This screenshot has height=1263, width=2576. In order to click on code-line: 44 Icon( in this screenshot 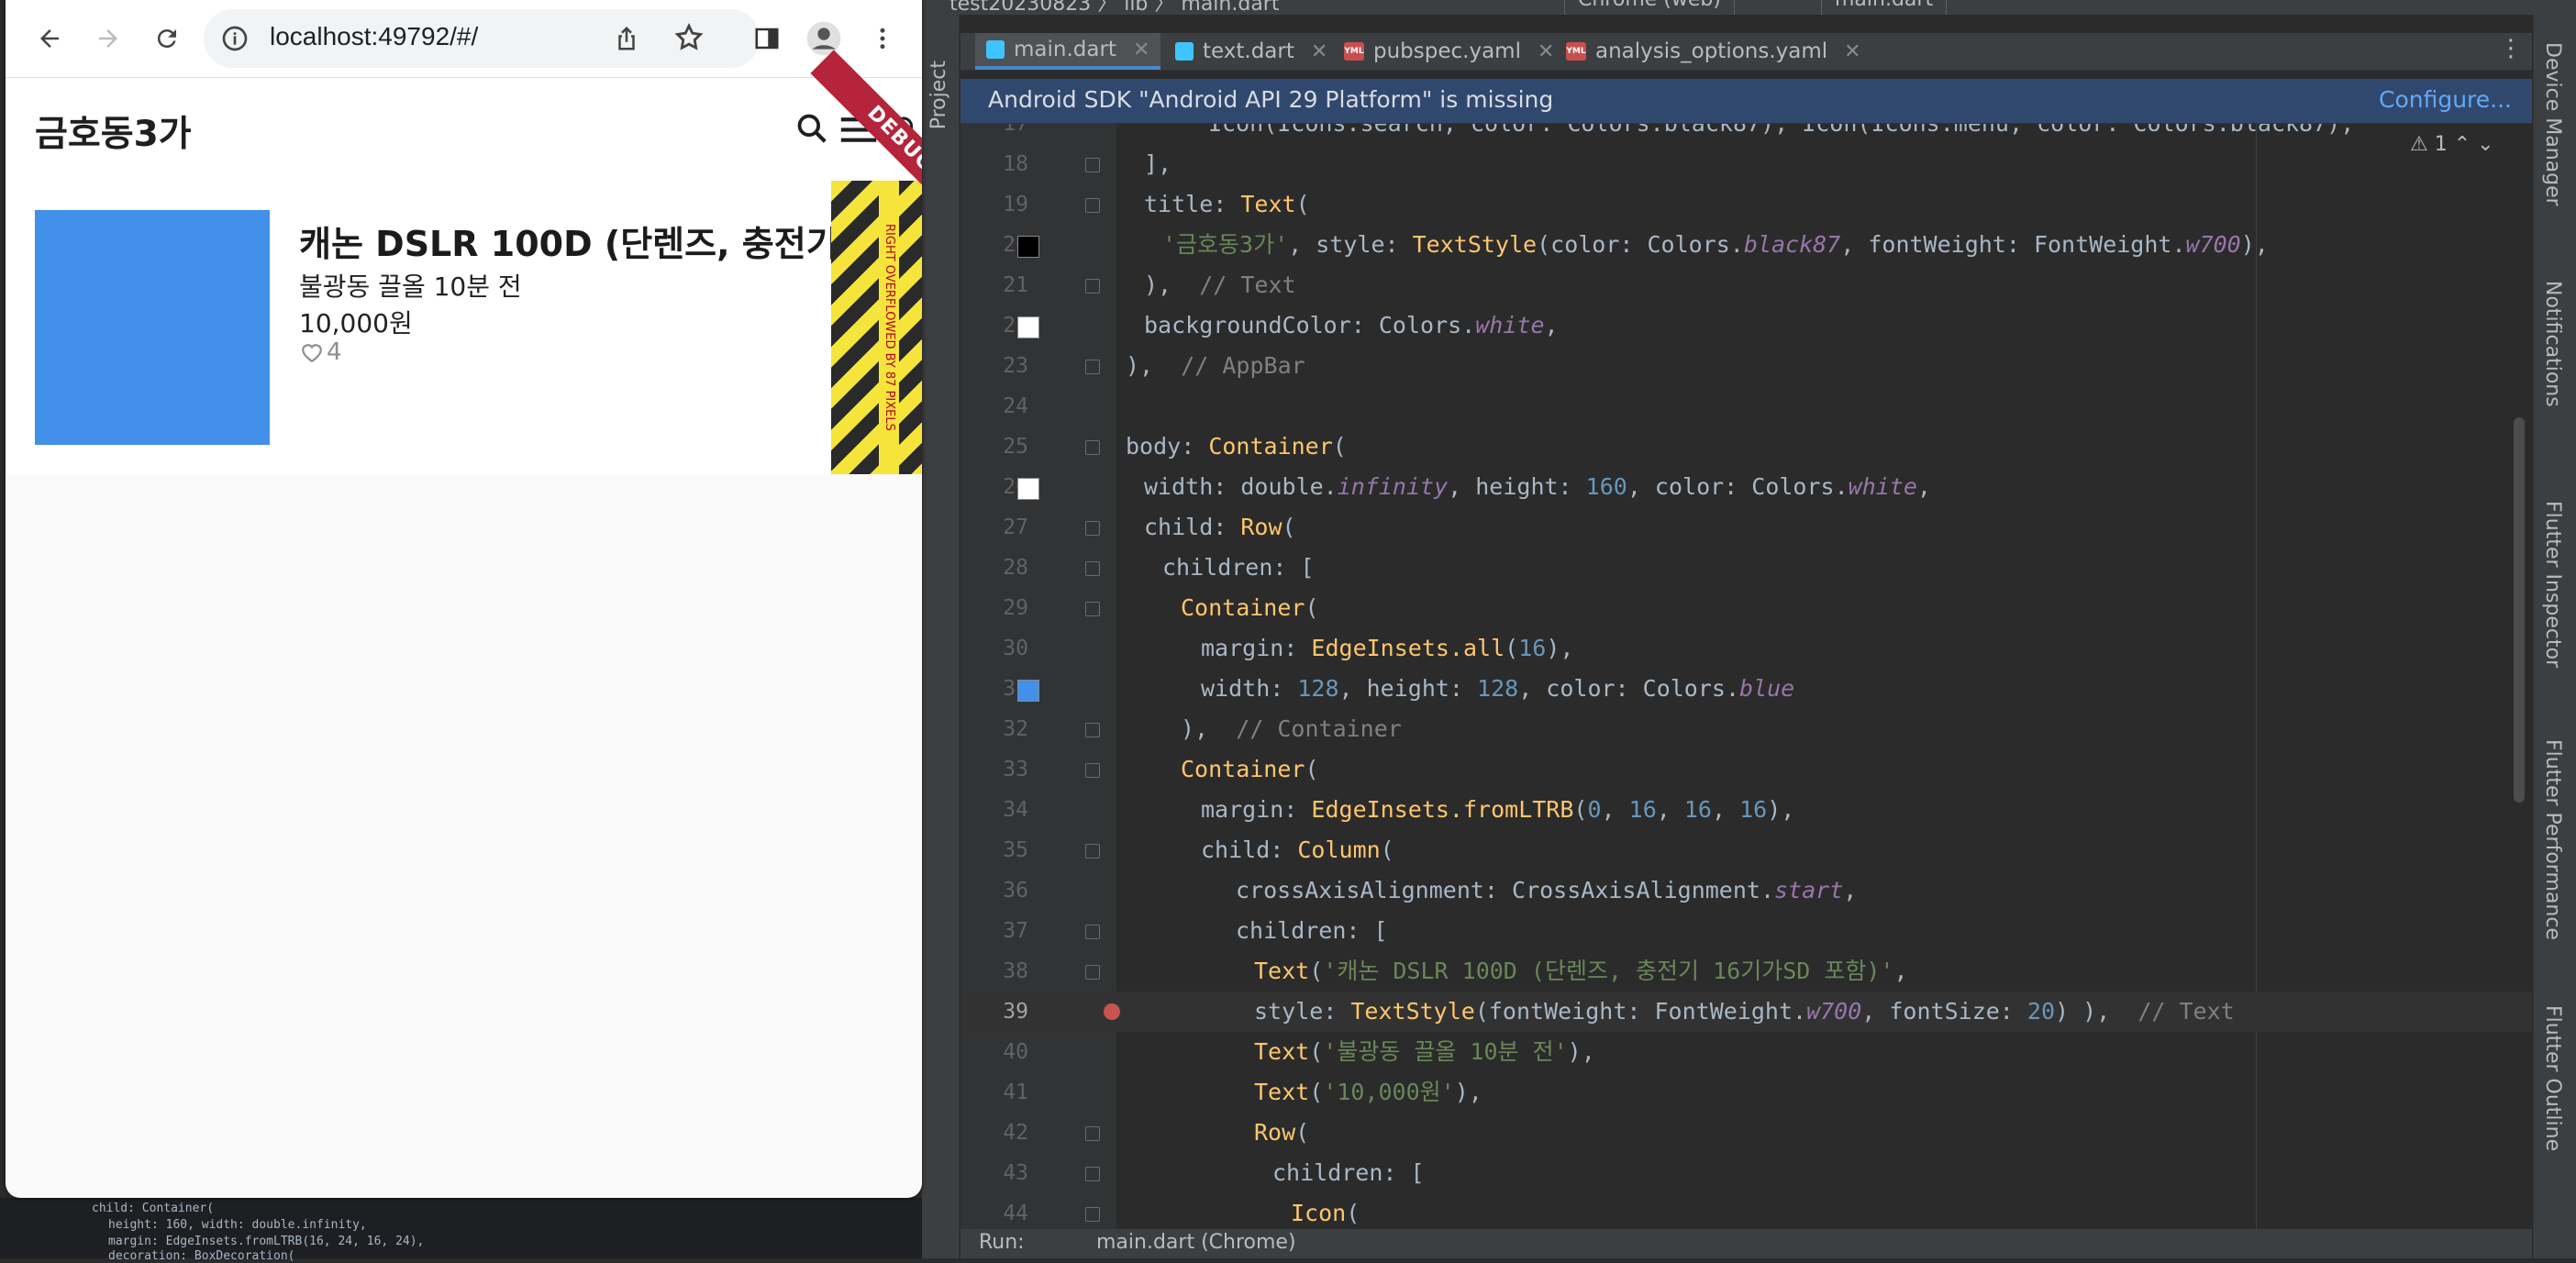, I will do `click(1181, 1213)`.